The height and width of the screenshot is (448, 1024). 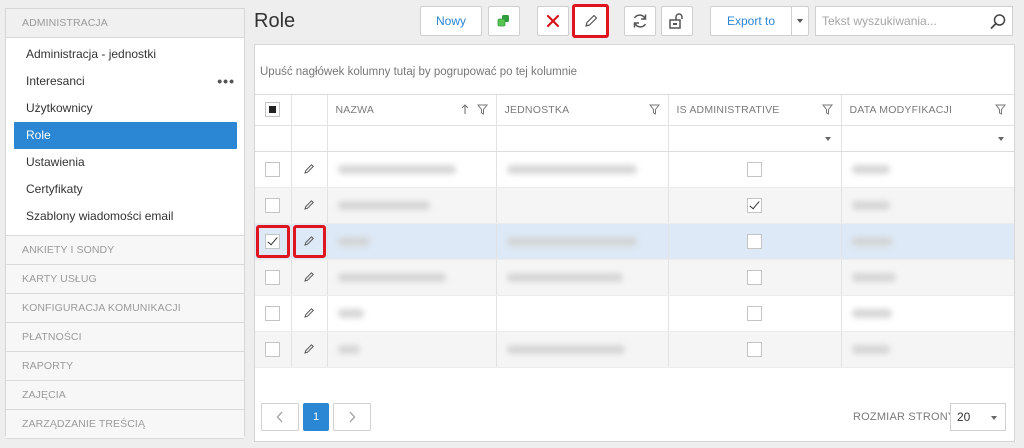 What do you see at coordinates (553, 21) in the screenshot?
I see `delete-button` at bounding box center [553, 21].